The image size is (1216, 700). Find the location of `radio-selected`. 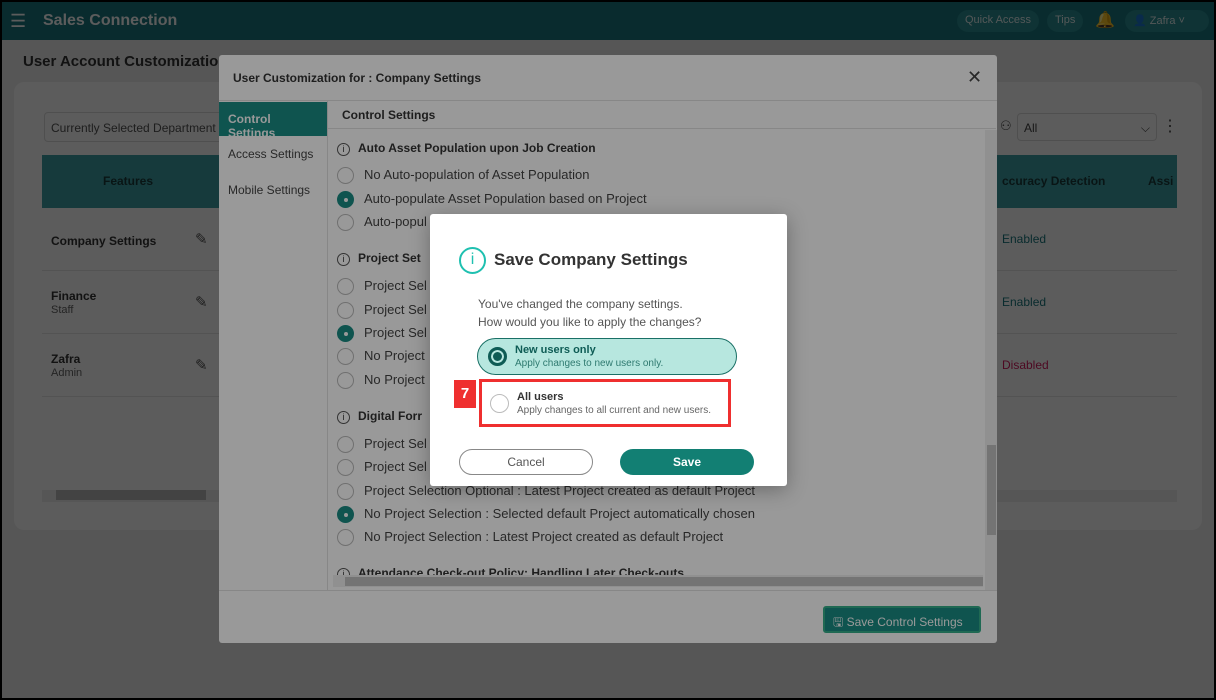

radio-selected is located at coordinates (497, 356).